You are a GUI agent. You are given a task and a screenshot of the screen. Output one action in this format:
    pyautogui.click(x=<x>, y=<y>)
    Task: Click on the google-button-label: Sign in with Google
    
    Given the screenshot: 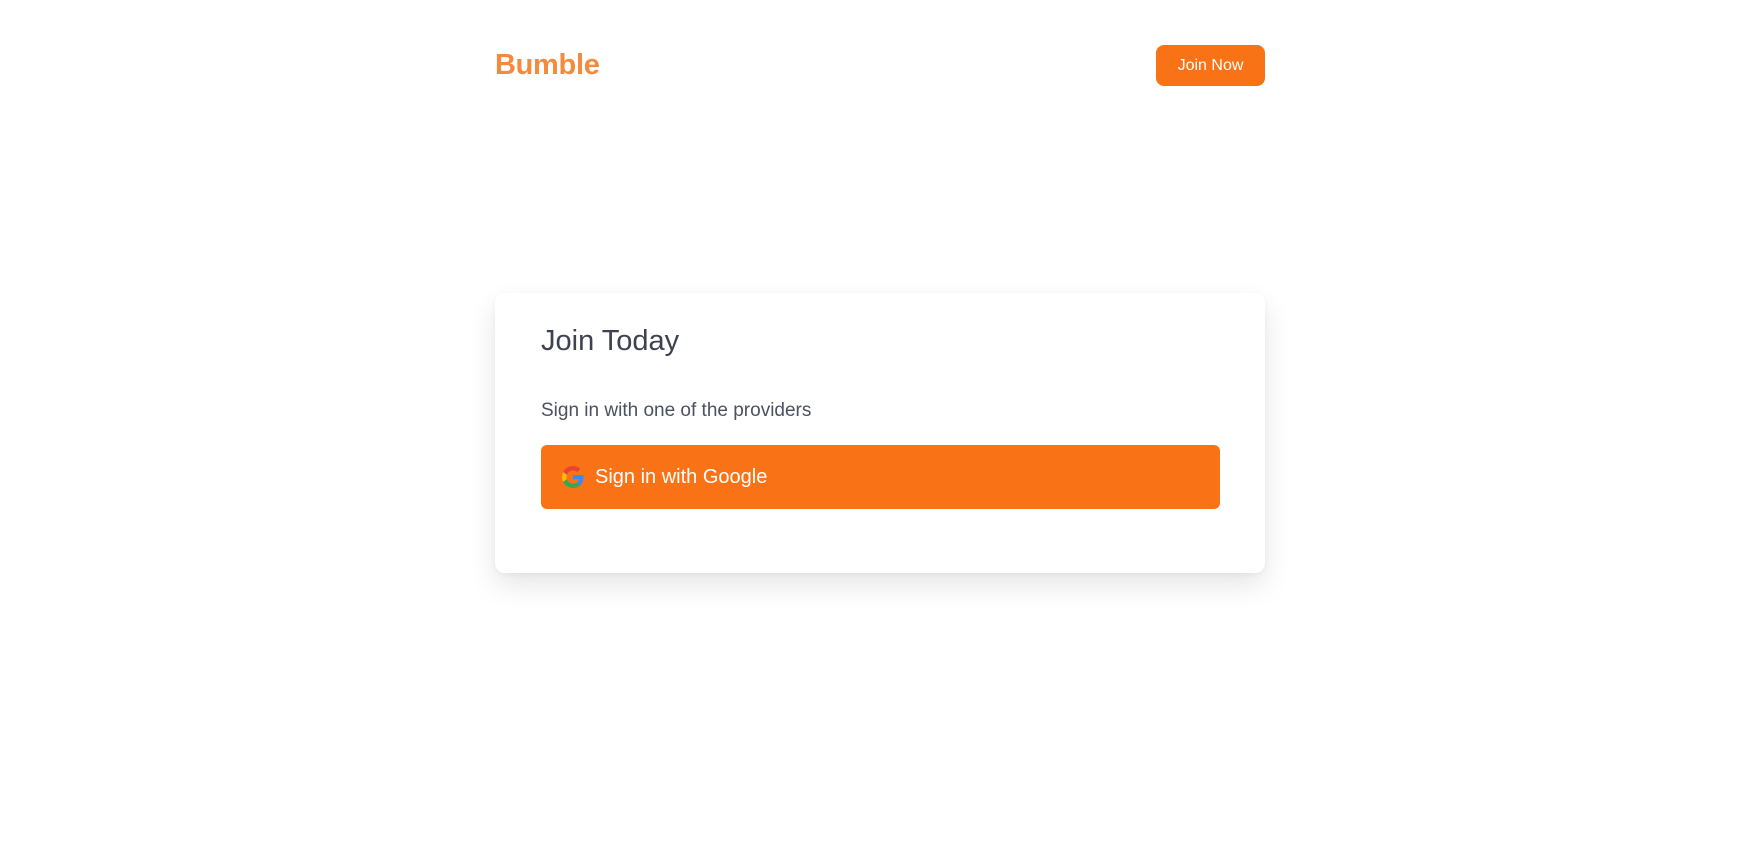 What is the action you would take?
    pyautogui.click(x=681, y=476)
    